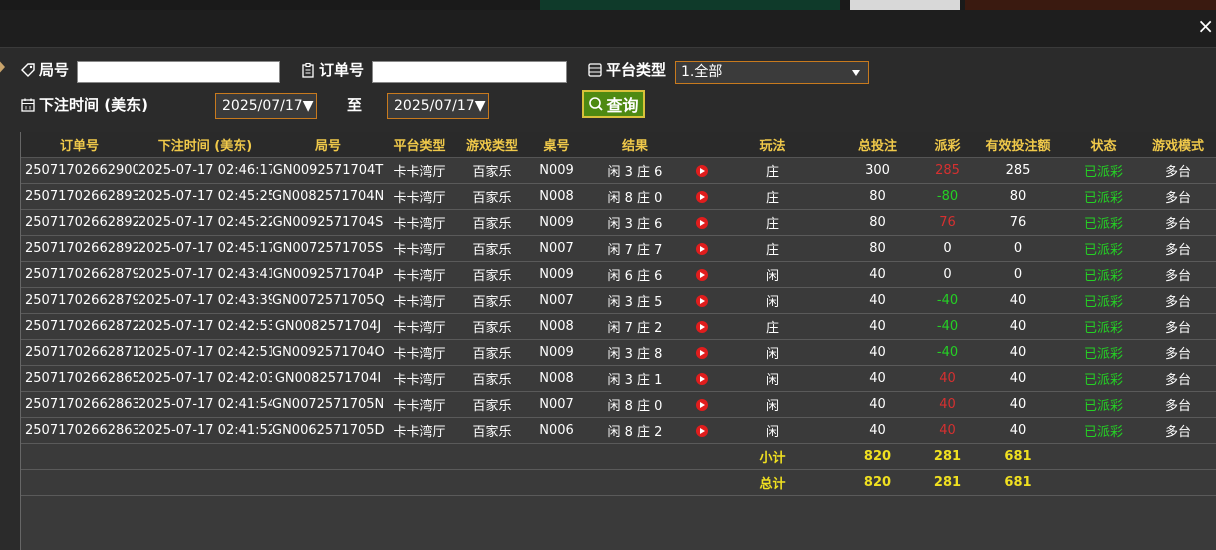 The height and width of the screenshot is (550, 1216). Describe the element at coordinates (556, 378) in the screenshot. I see `cell-table-no: N008` at that location.